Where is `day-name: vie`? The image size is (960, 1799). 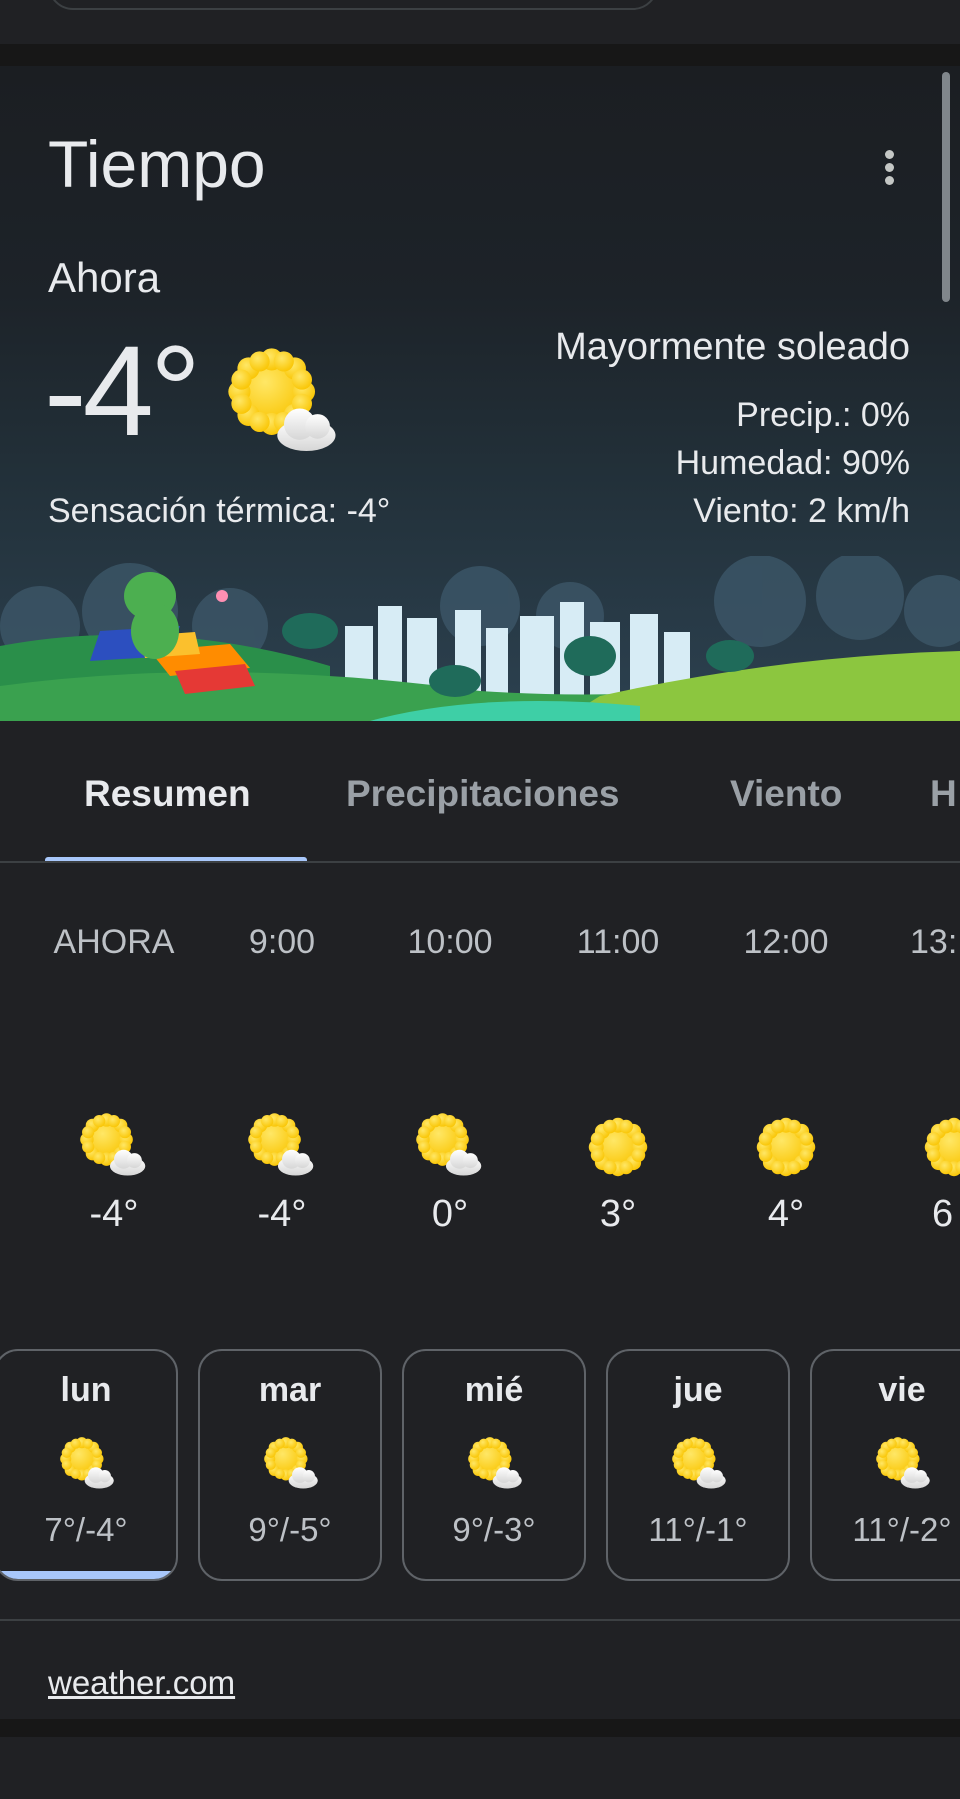 day-name: vie is located at coordinates (902, 1390).